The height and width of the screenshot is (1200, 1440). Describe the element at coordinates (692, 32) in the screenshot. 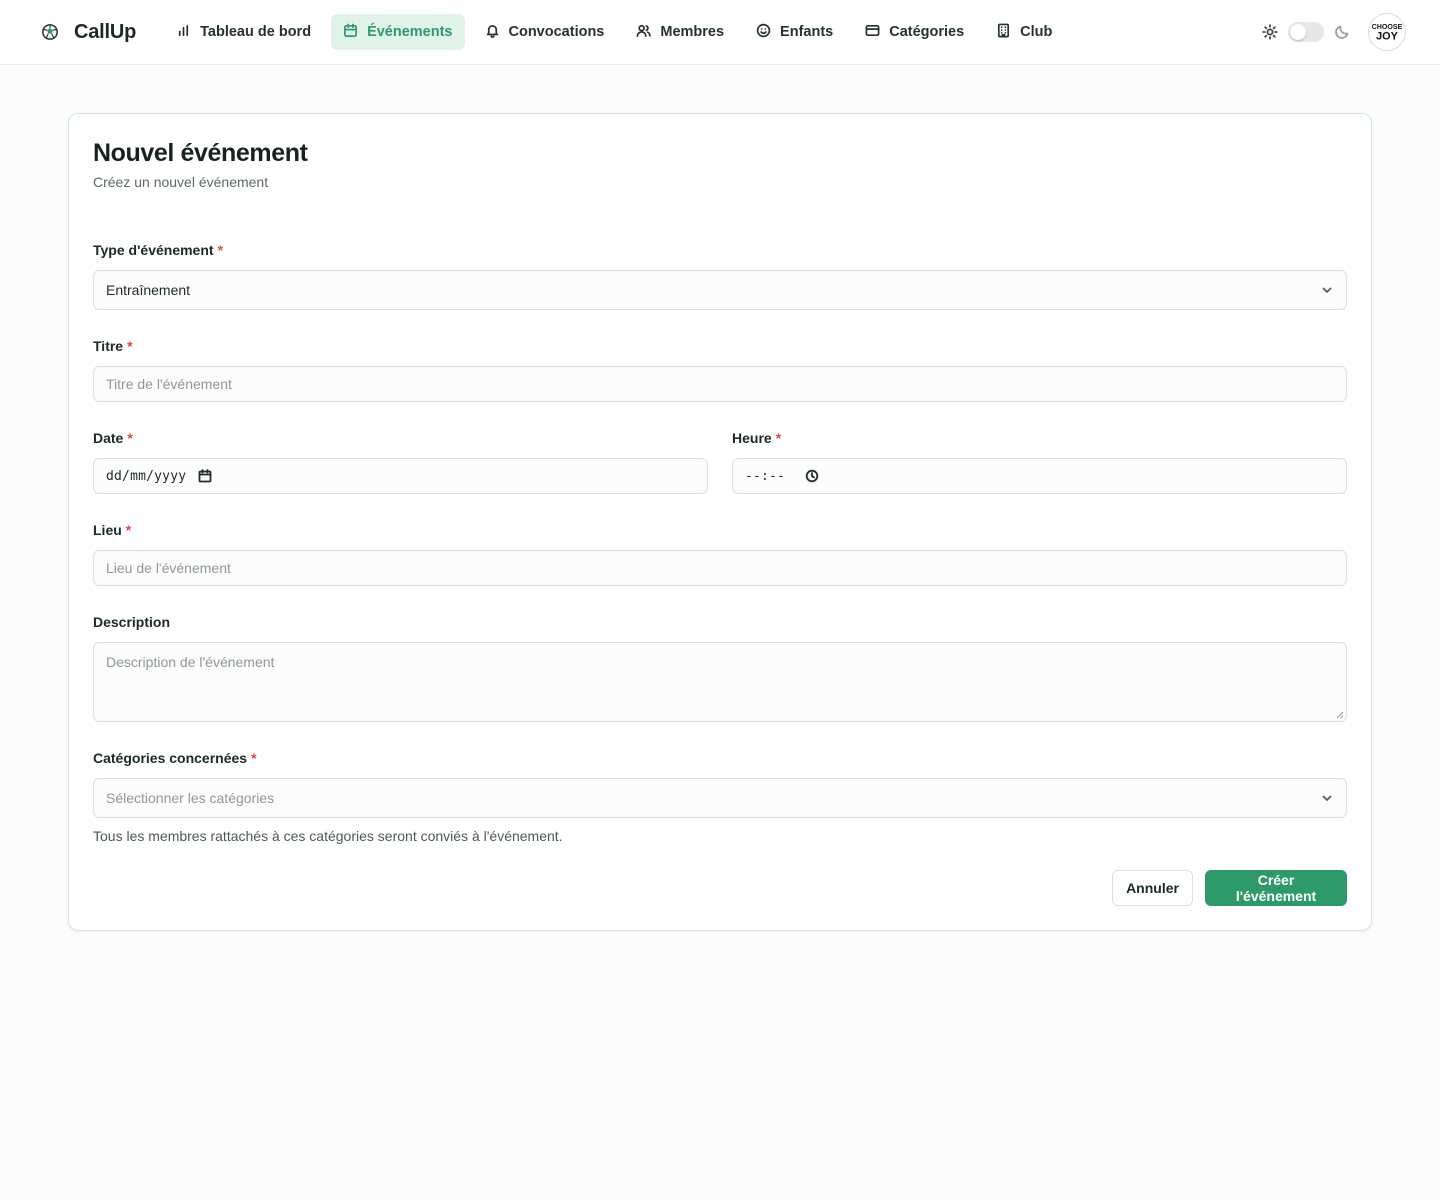

I see `nav-item-label: Membres` at that location.